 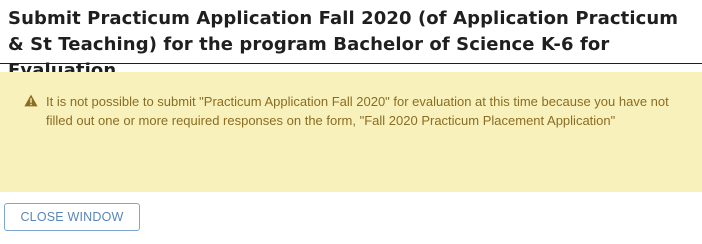 I want to click on warning-icon, so click(x=31, y=100).